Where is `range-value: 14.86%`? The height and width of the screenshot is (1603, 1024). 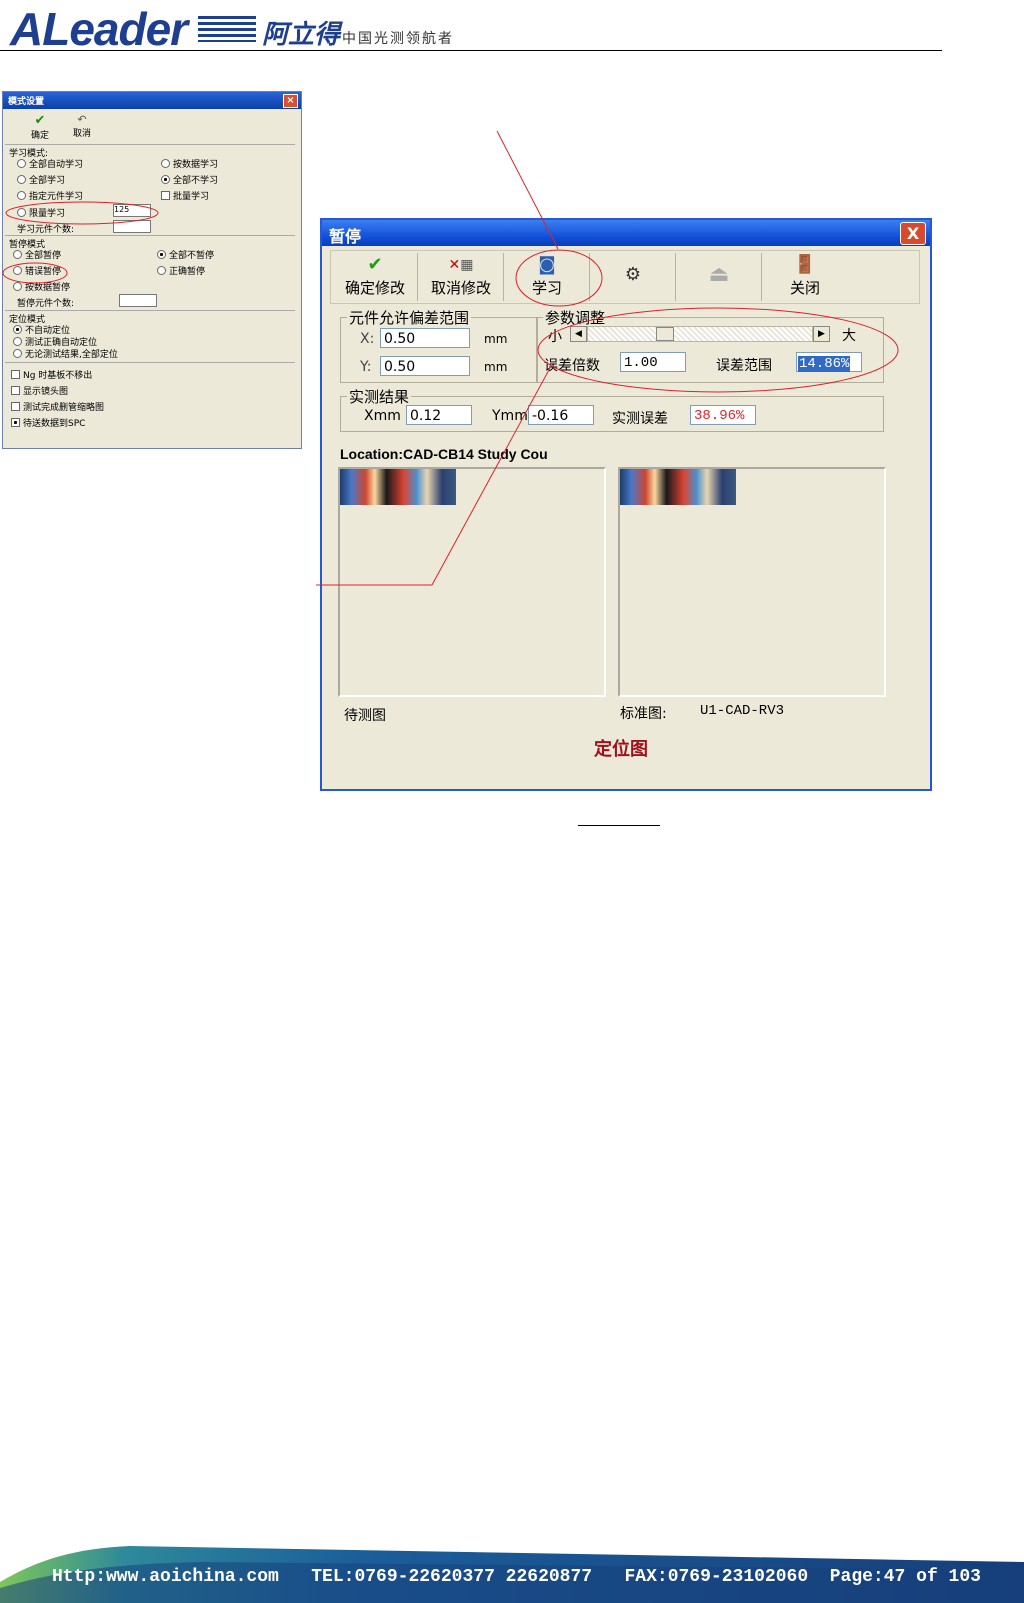
range-value: 14.86% is located at coordinates (824, 364).